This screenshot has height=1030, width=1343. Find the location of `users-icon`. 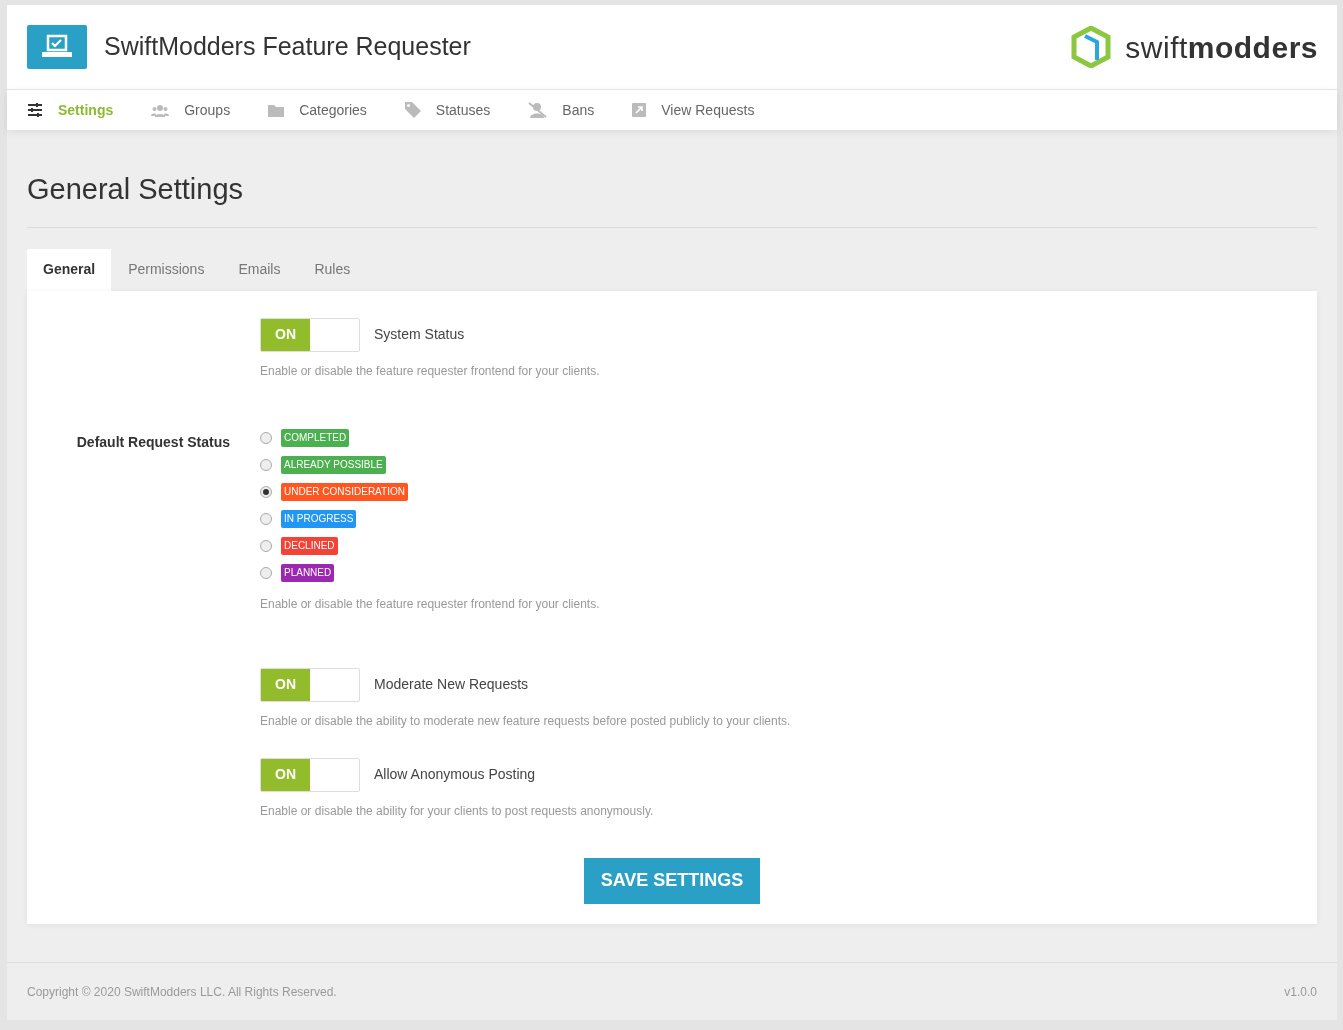

users-icon is located at coordinates (160, 110).